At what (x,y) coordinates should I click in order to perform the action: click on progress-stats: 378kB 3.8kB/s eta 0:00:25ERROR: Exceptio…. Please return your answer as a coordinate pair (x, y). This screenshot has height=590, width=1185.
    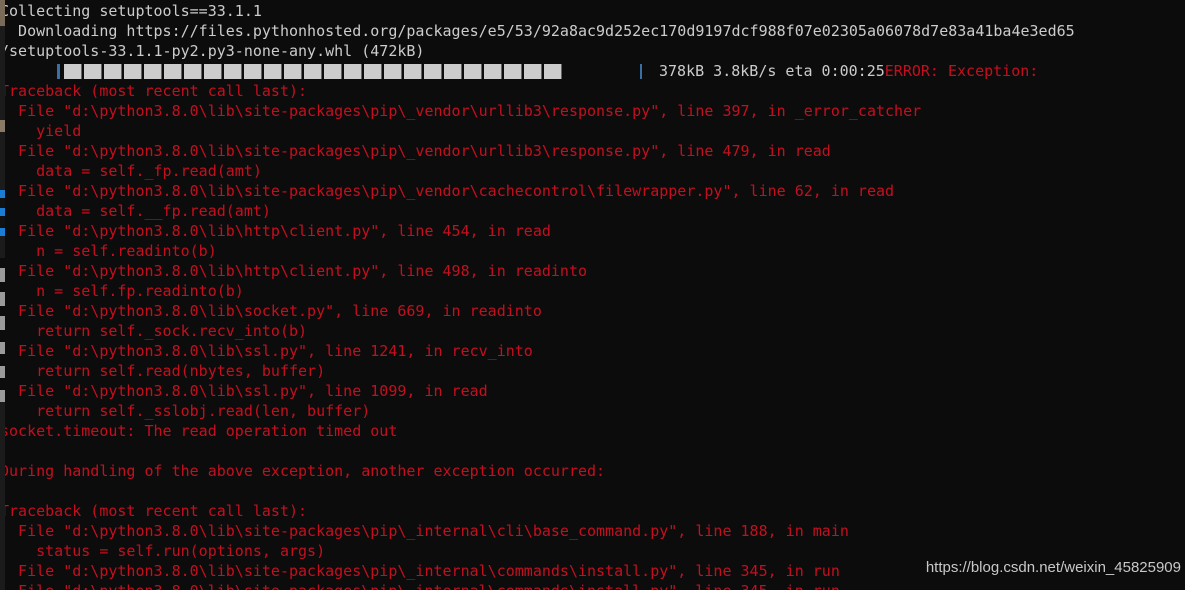
    Looking at the image, I should click on (848, 71).